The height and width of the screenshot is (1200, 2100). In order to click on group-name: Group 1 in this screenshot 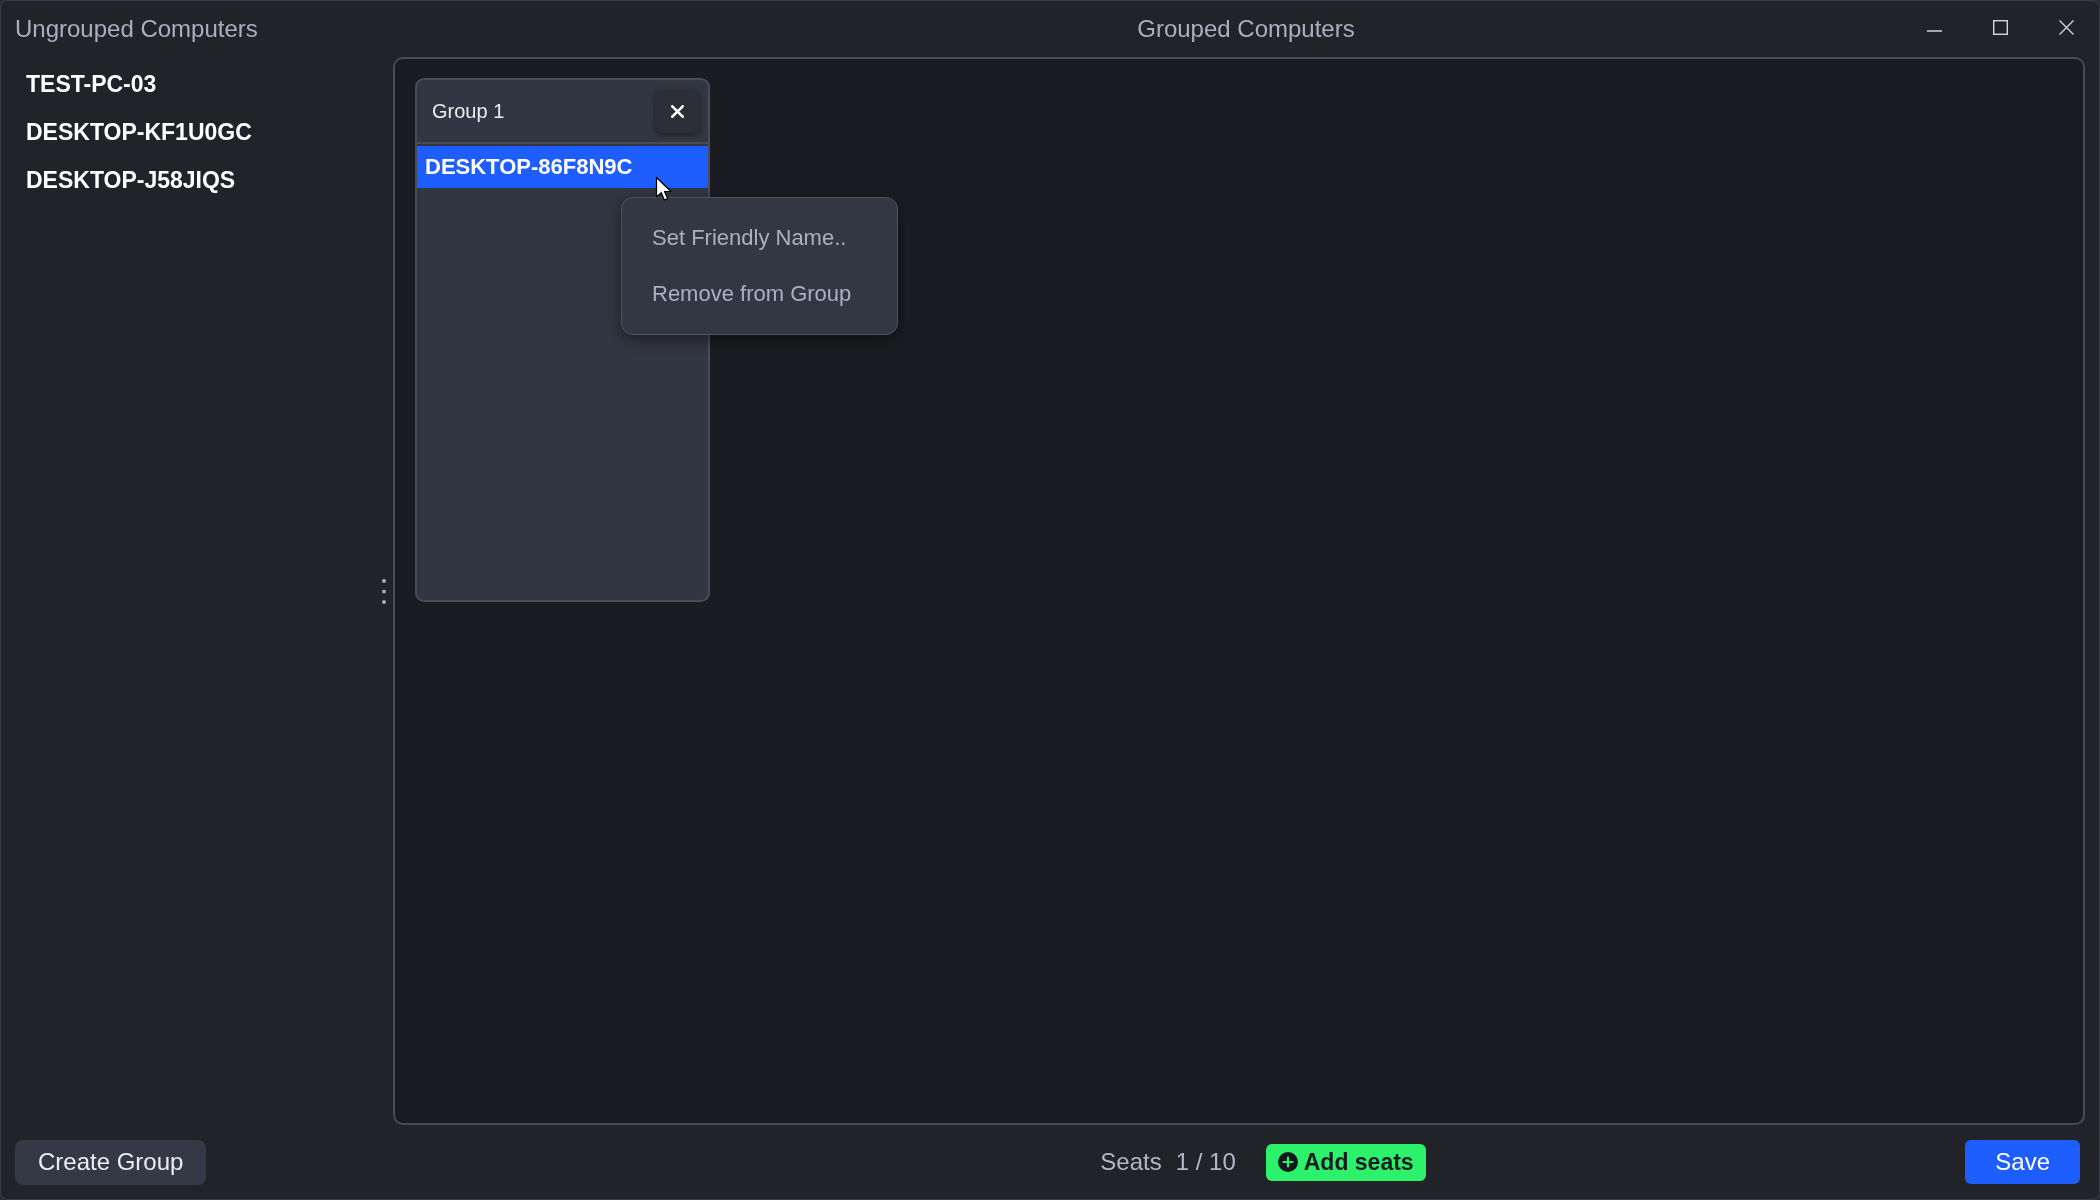, I will do `click(468, 111)`.